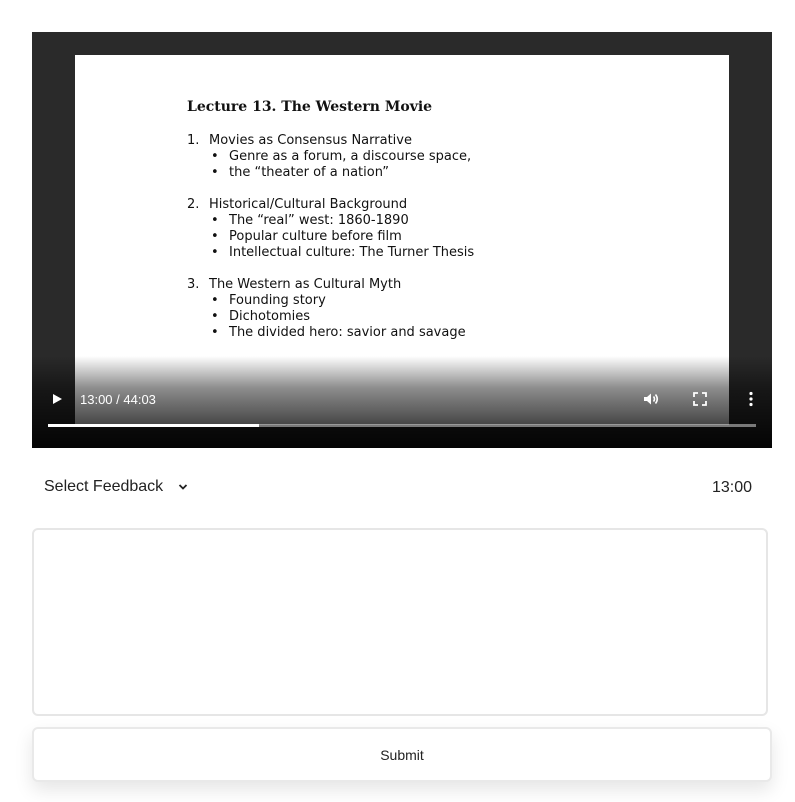 The width and height of the screenshot is (795, 802). I want to click on slide-bullet: Founding story, so click(458, 301).